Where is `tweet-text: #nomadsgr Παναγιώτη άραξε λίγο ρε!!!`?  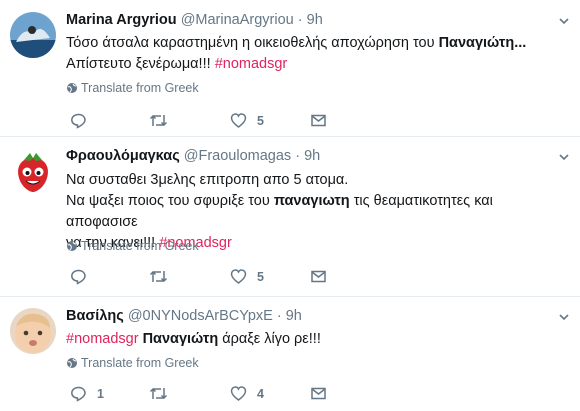 tweet-text: #nomadsgr Παναγιώτη άραξε λίγο ρε!!! is located at coordinates (316, 339).